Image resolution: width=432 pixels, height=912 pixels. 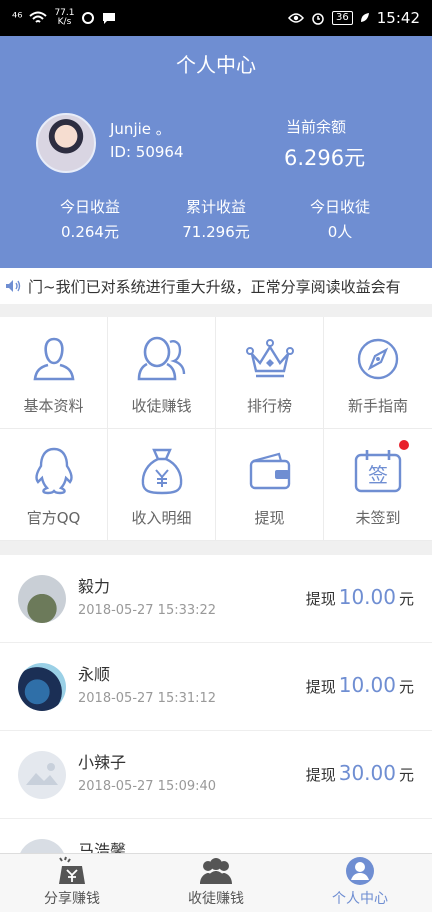 I want to click on record-value: 30.00, so click(x=367, y=773).